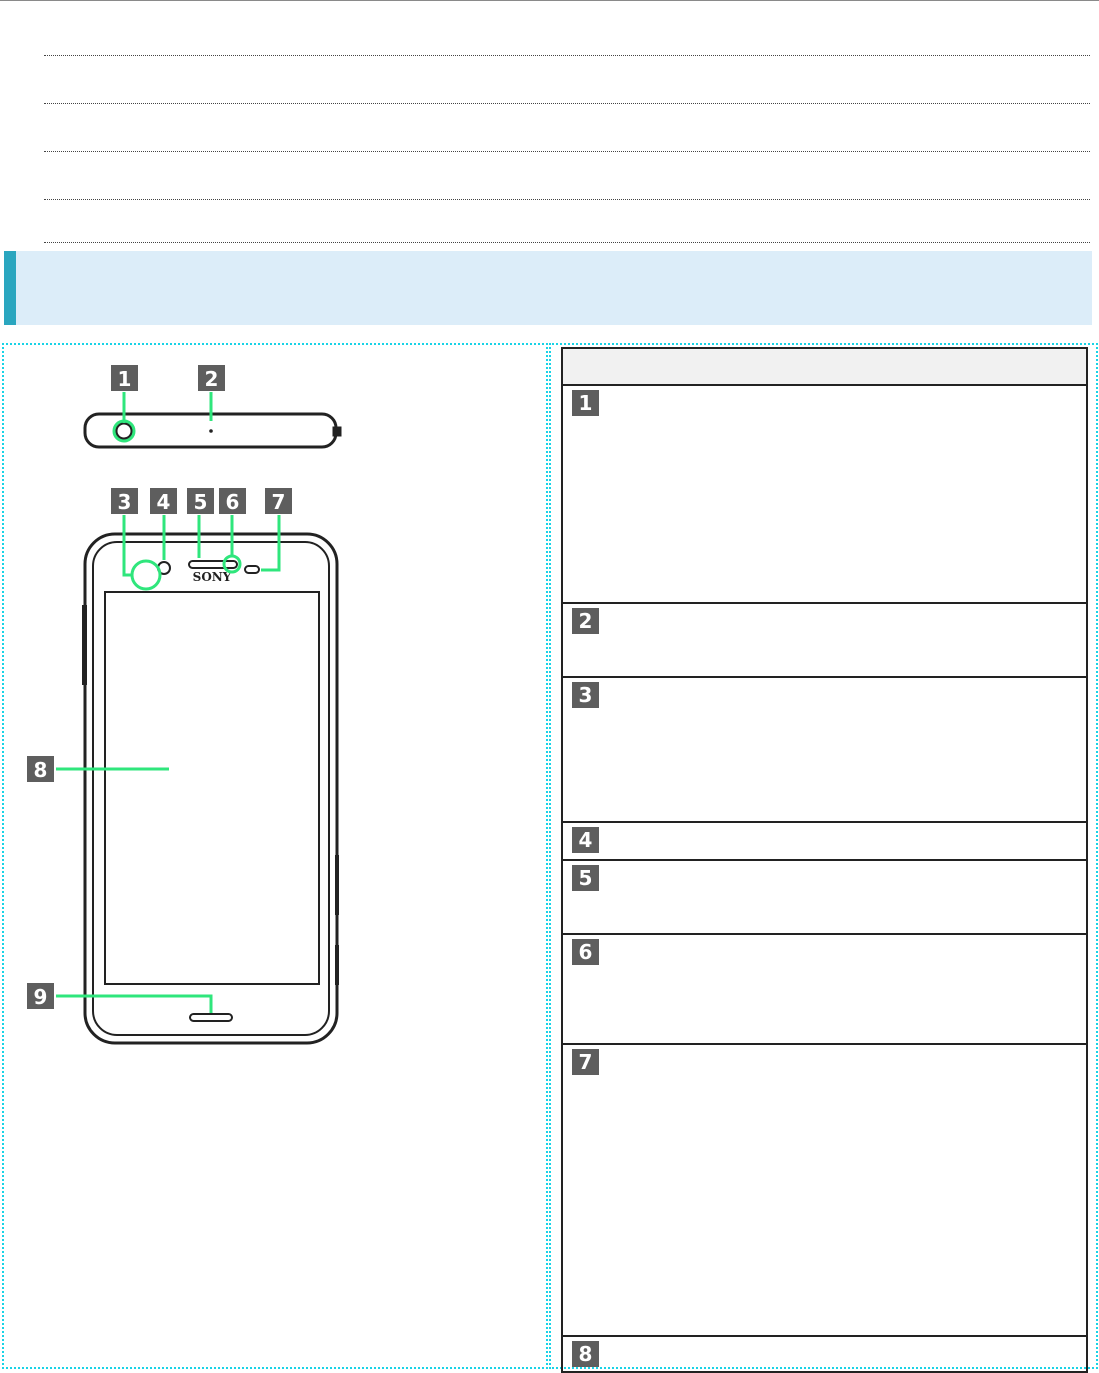 Image resolution: width=1099 pixels, height=1373 pixels. I want to click on svg-text: 5, so click(201, 502).